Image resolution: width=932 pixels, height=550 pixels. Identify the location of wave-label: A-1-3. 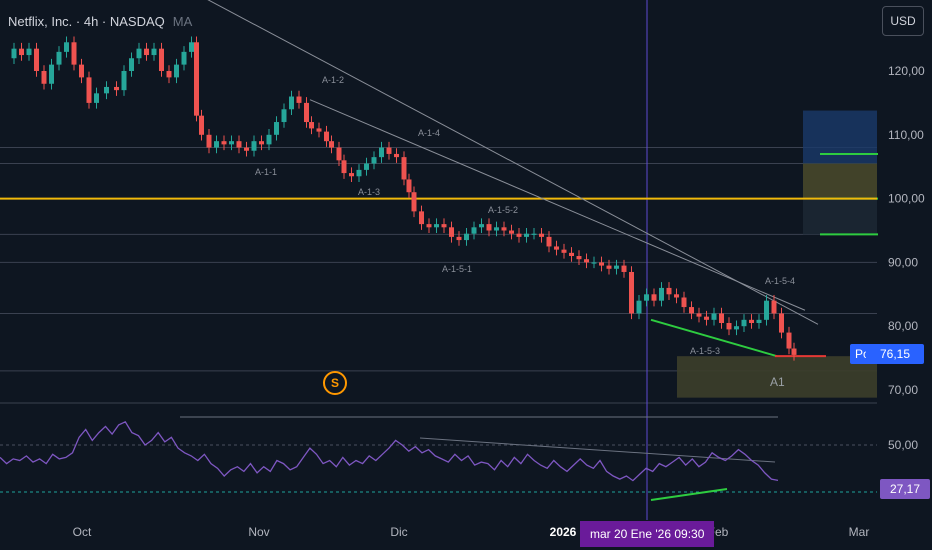
(369, 192).